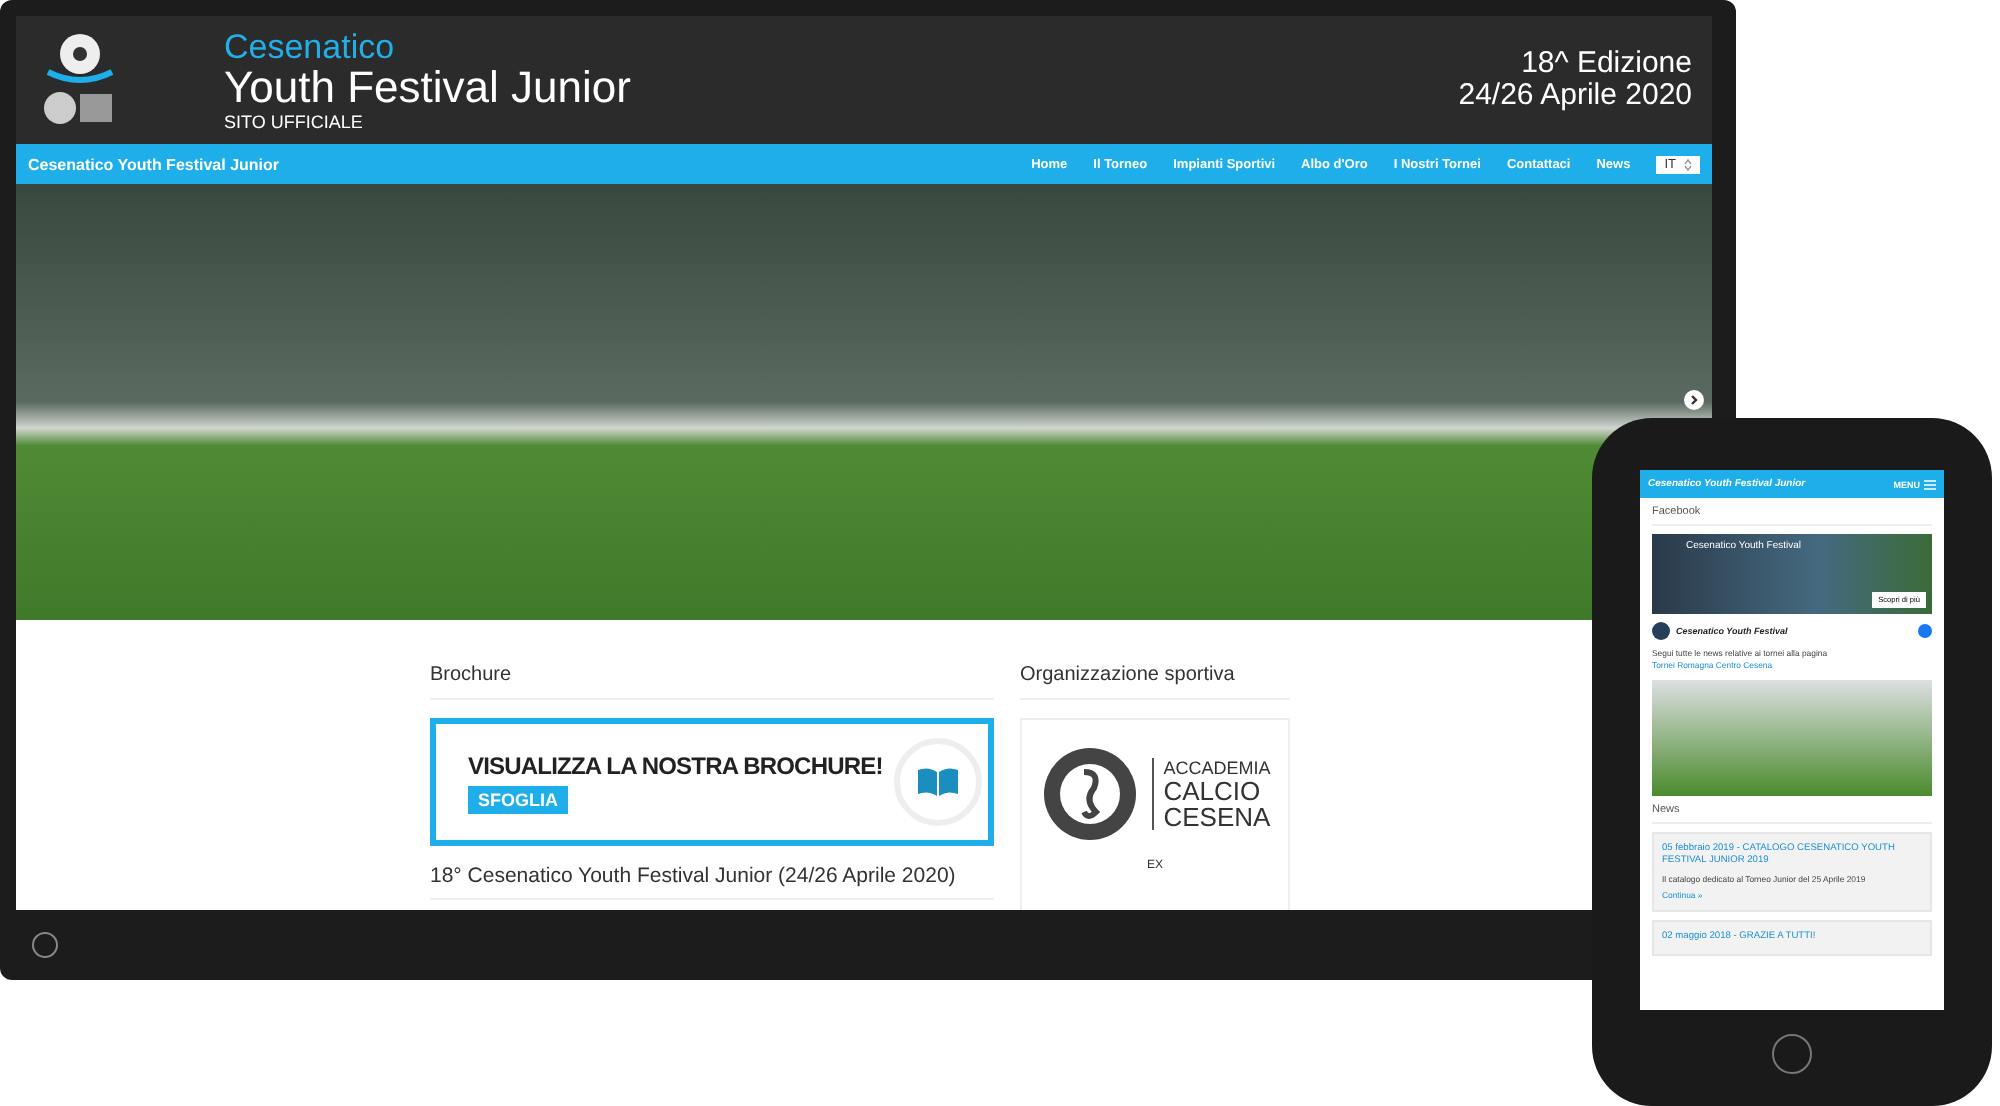 This screenshot has height=1106, width=2000. Describe the element at coordinates (712, 882) in the screenshot. I see `brochure-caption: 18° Cesenatico Youth Festival Junior (24/26 Aprile 2020)` at that location.